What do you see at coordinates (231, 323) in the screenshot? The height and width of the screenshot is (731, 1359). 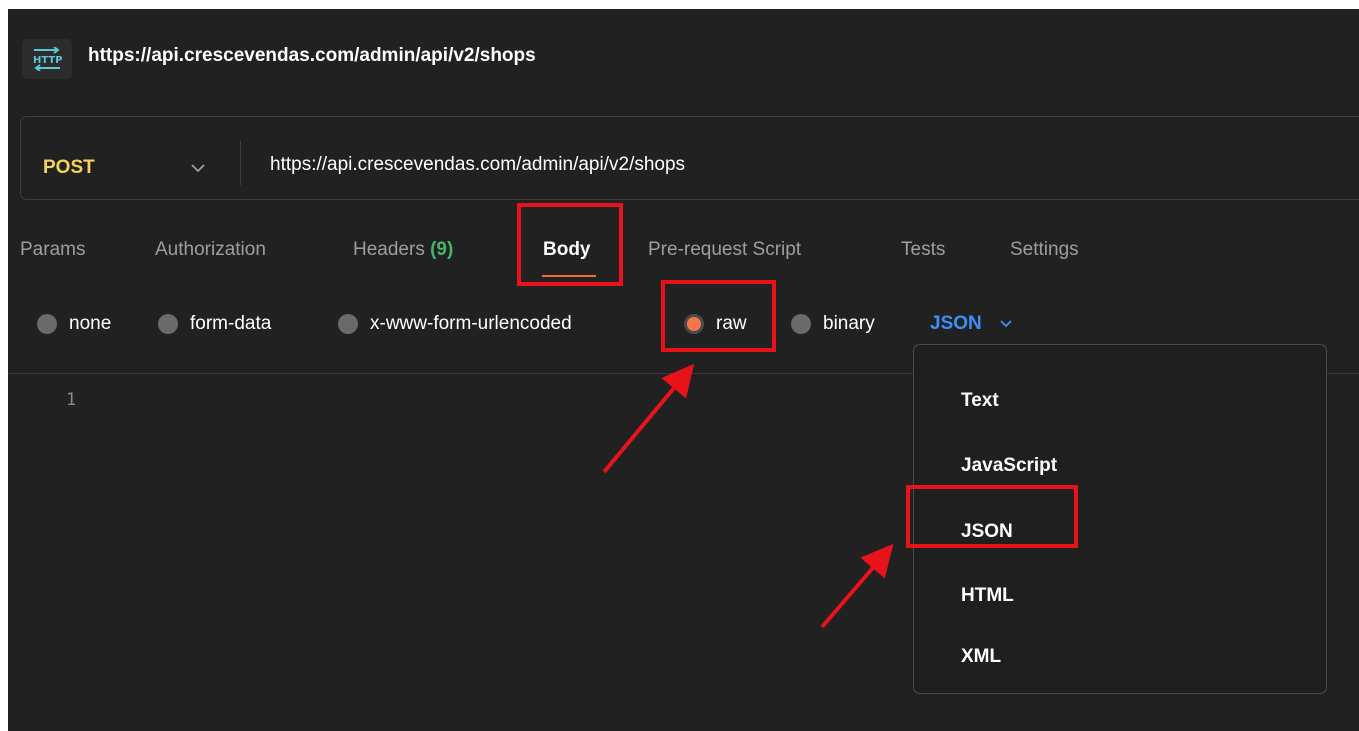 I see `body-option-label: form-data` at bounding box center [231, 323].